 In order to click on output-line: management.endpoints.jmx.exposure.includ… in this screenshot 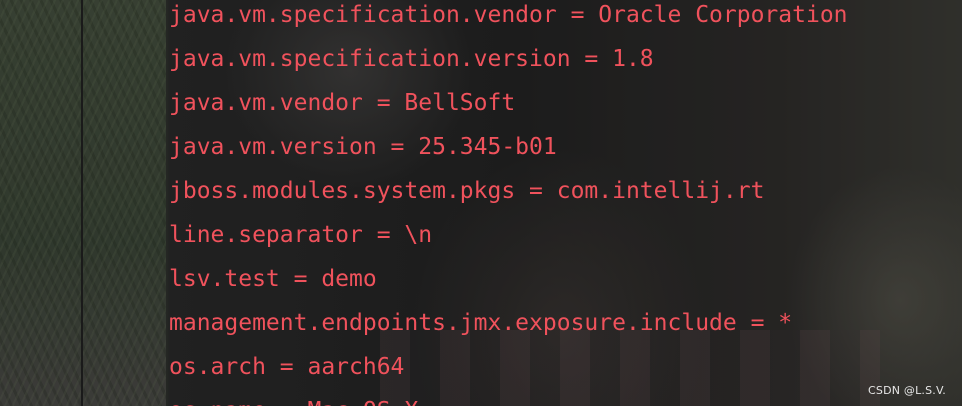, I will do `click(481, 323)`.